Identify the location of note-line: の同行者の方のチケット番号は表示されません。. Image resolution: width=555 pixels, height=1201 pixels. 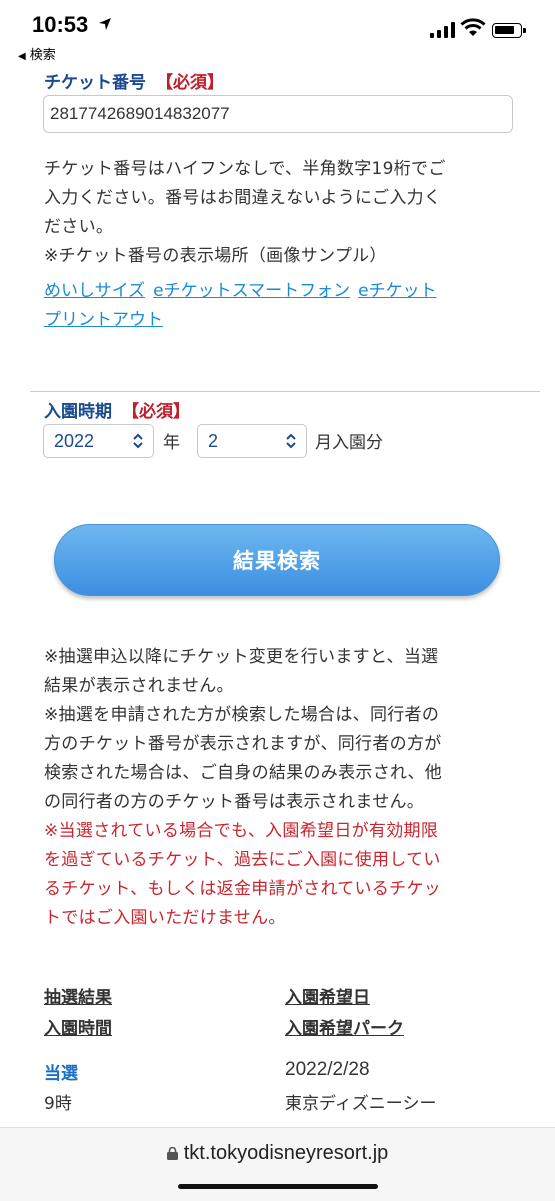
(234, 802).